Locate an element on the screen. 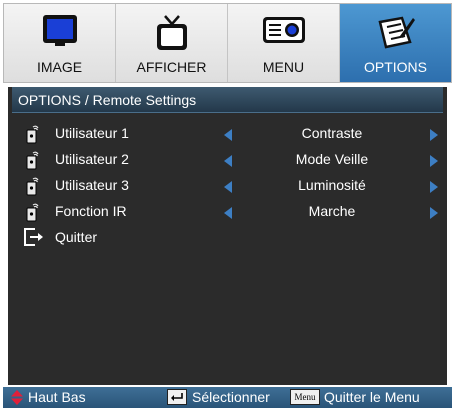  exit-icon is located at coordinates (34, 239).